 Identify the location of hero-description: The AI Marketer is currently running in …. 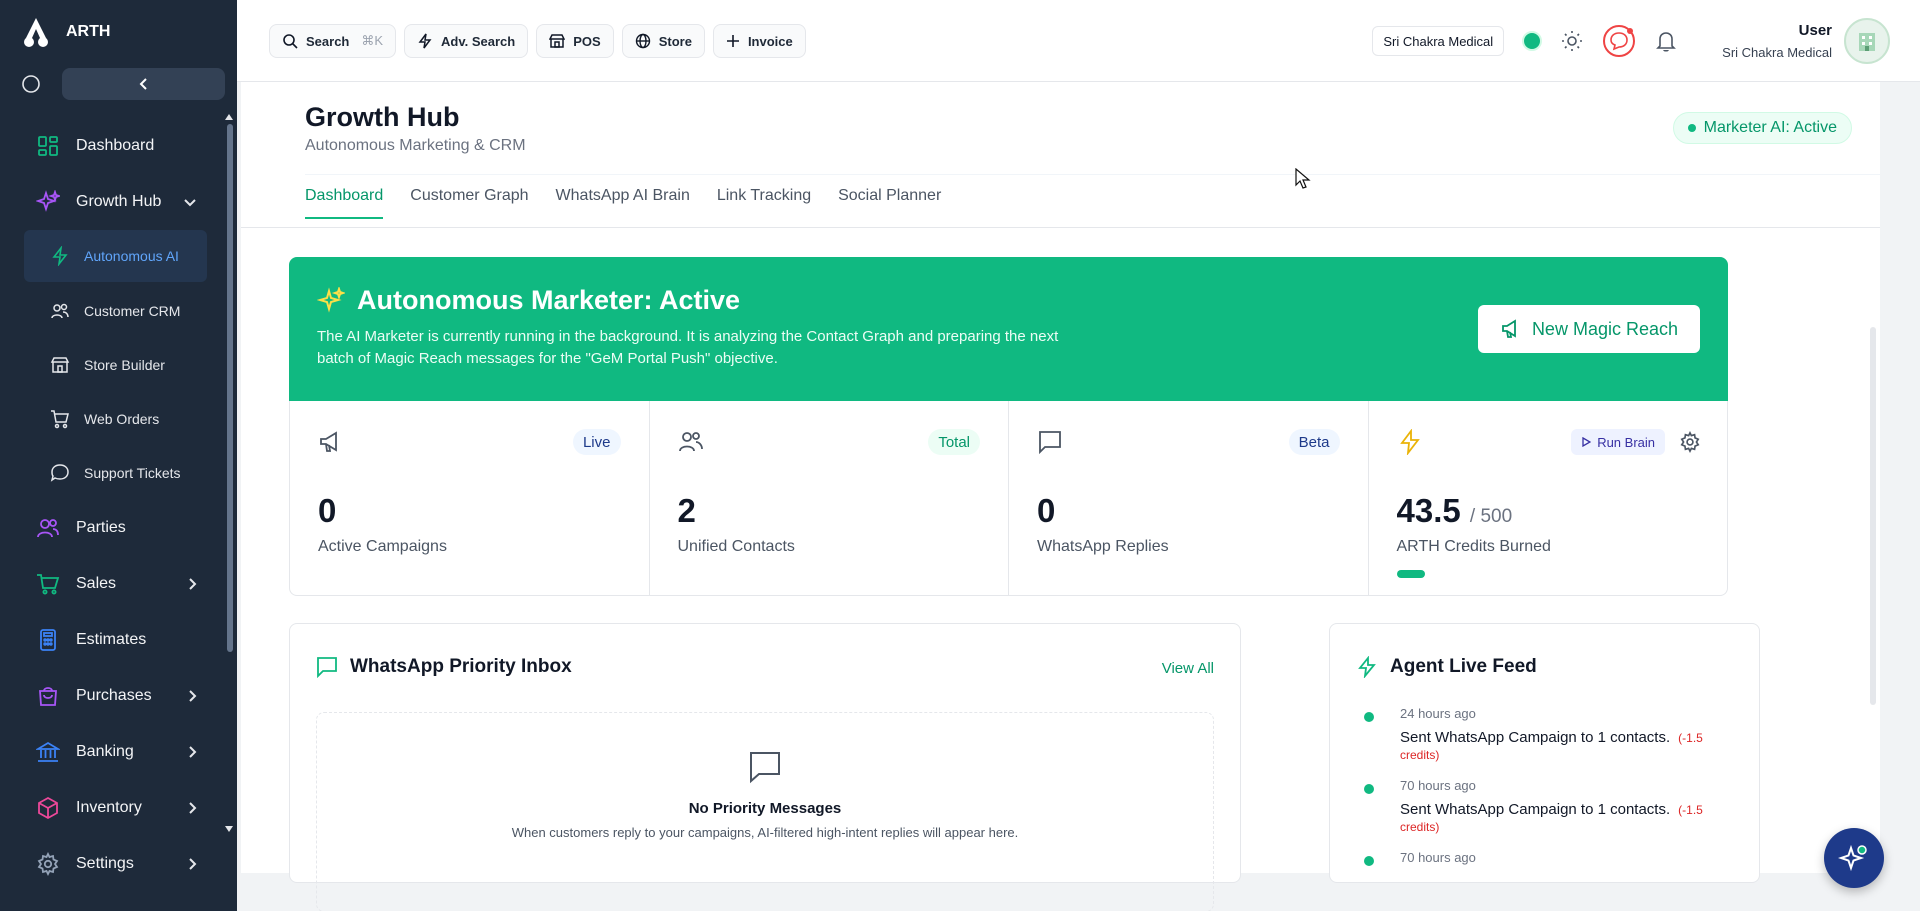
(688, 347).